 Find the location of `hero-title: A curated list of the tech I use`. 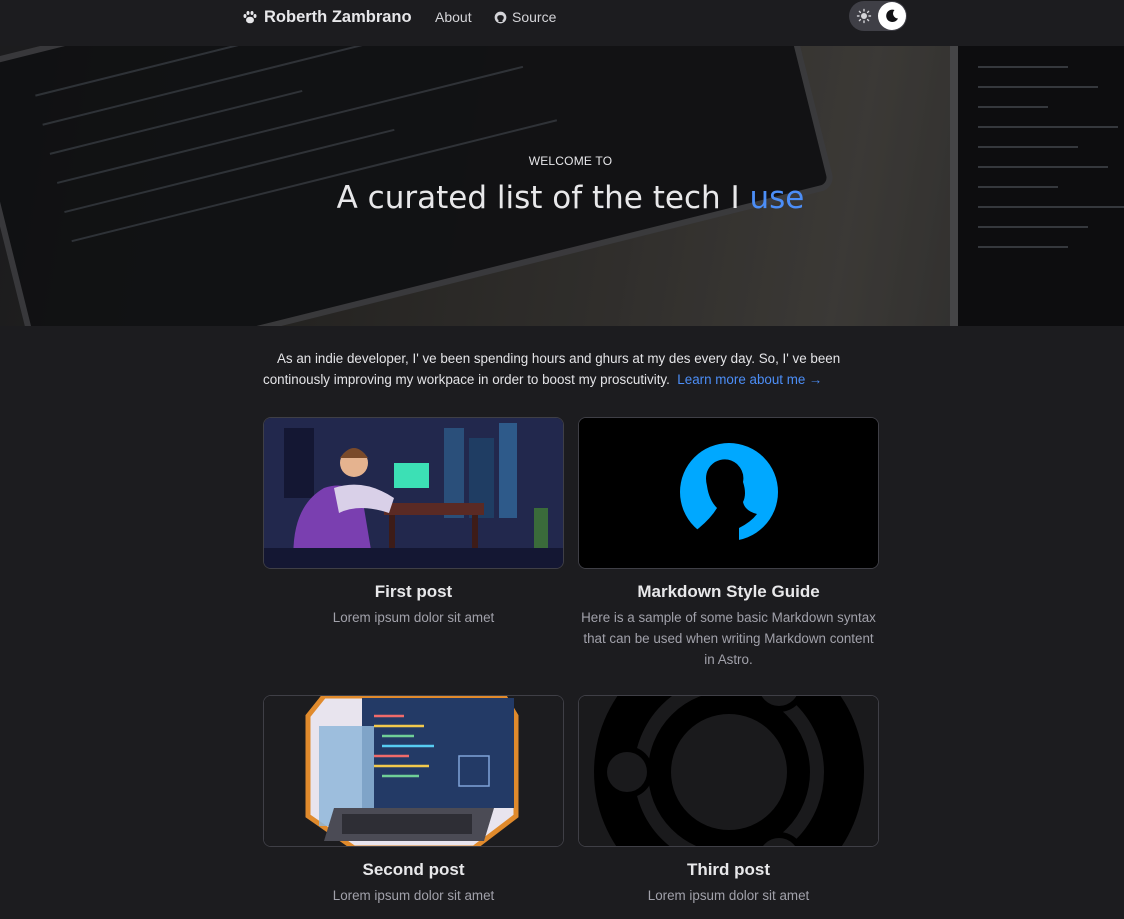

hero-title: A curated list of the tech I use is located at coordinates (562, 198).